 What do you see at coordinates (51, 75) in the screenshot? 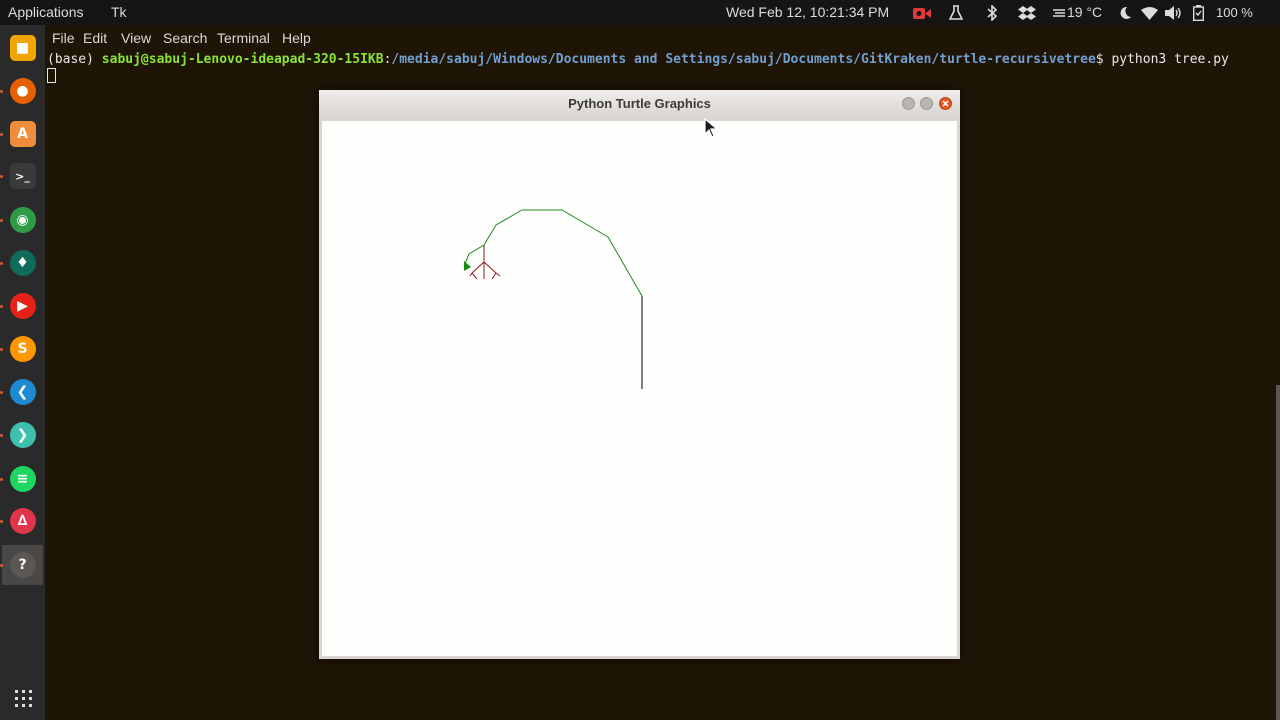
I see `text-cursor` at bounding box center [51, 75].